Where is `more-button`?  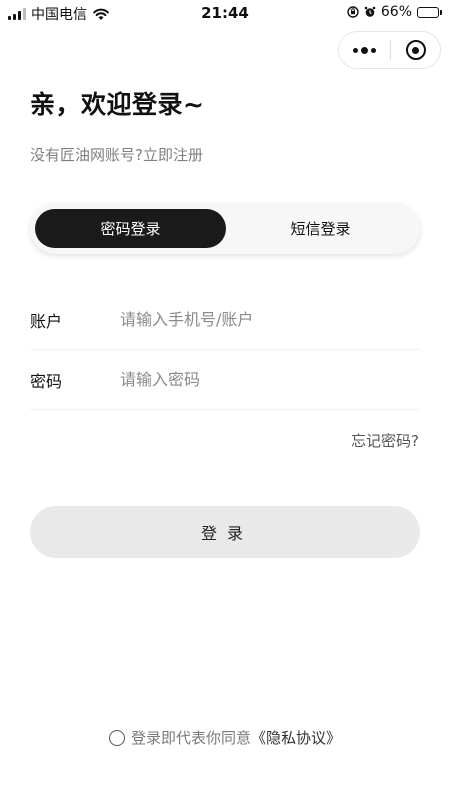 more-button is located at coordinates (364, 50).